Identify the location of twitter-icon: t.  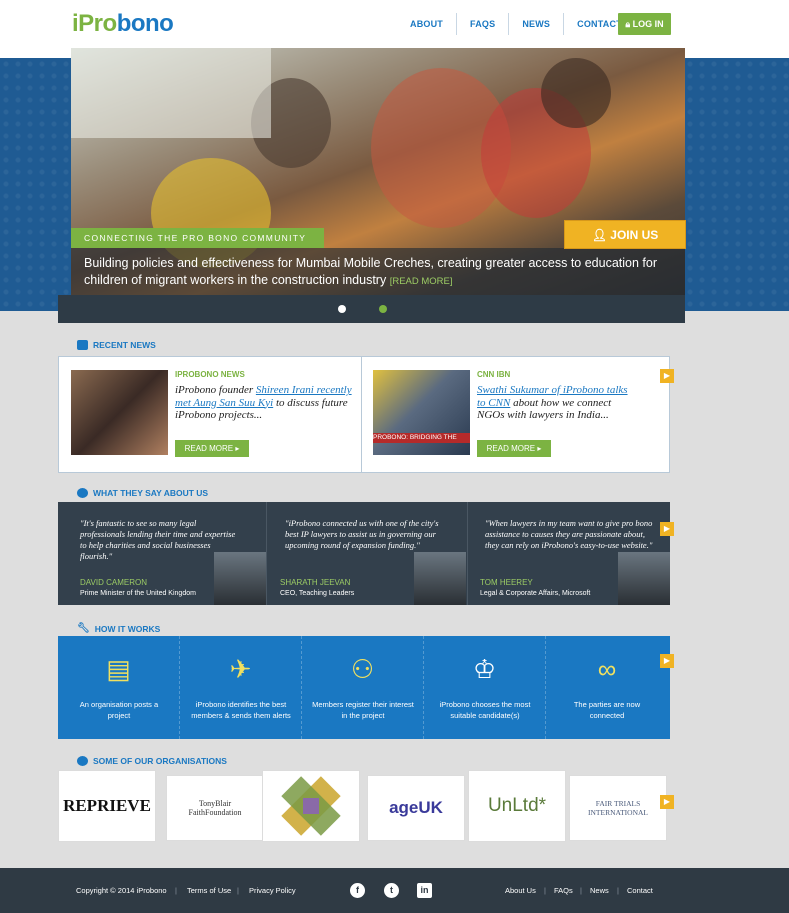
(391, 890).